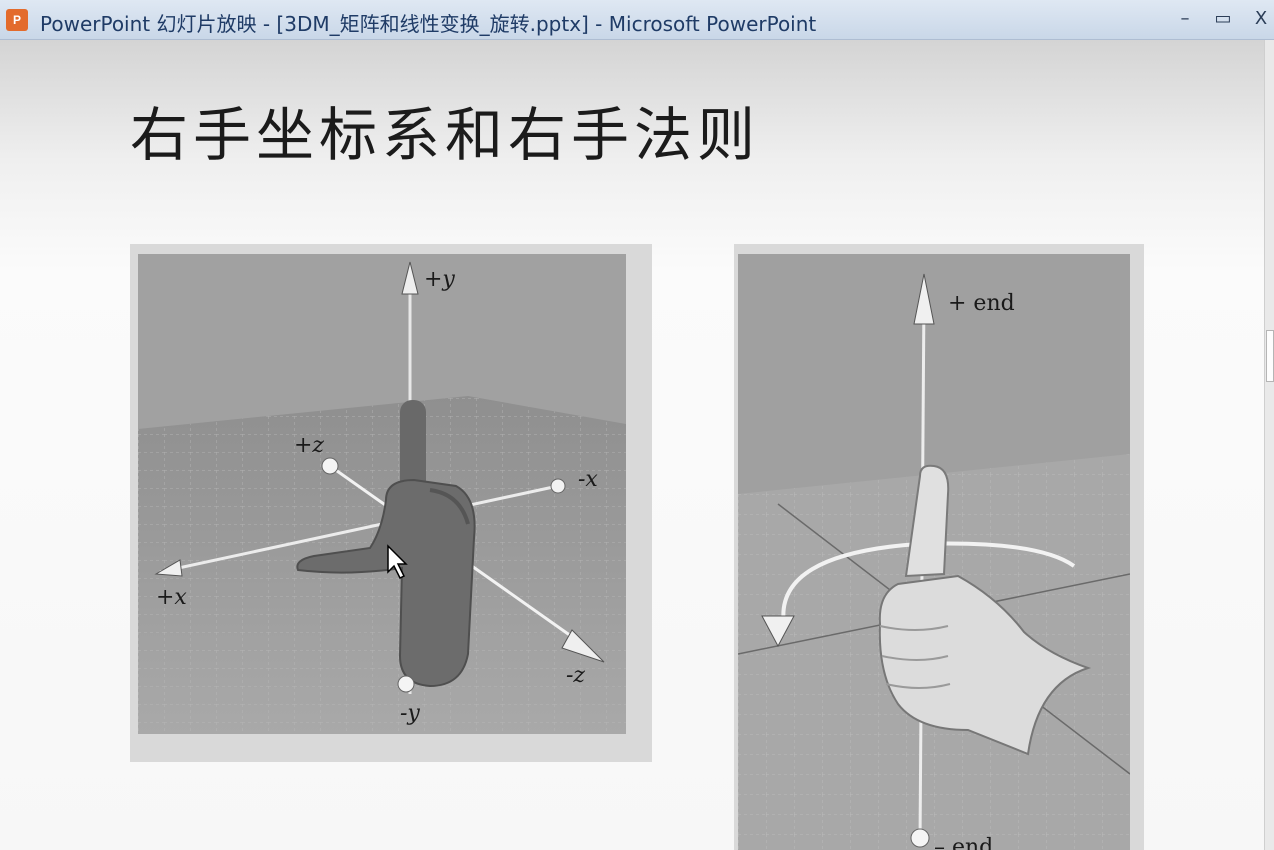  Describe the element at coordinates (1261, 19) in the screenshot. I see `close-button: X` at that location.